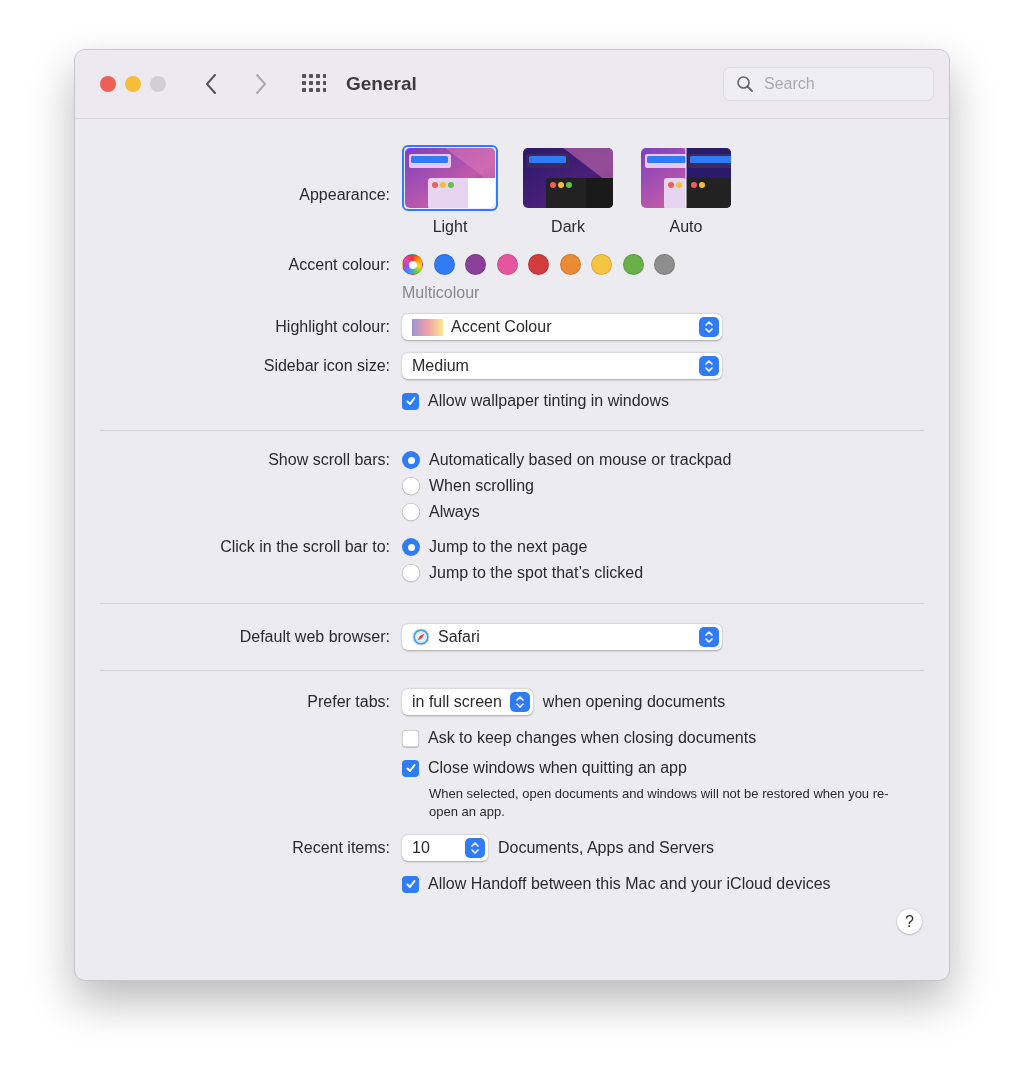  What do you see at coordinates (606, 848) in the screenshot?
I see `setting-suffix: Documents, Apps and Servers` at bounding box center [606, 848].